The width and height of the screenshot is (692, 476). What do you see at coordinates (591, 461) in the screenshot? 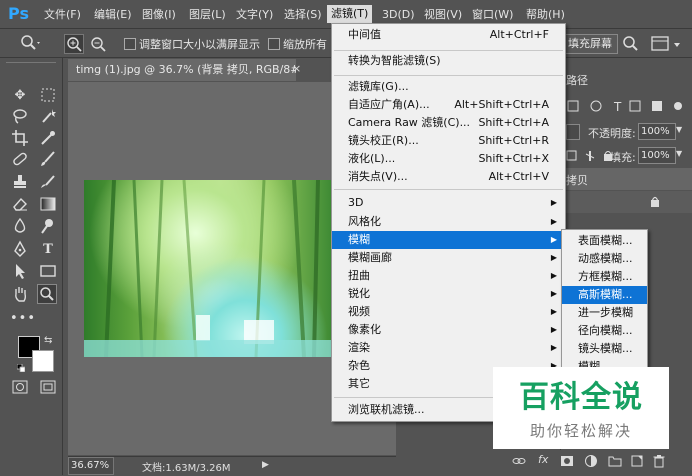
I see `adjustment-layer-icon` at bounding box center [591, 461].